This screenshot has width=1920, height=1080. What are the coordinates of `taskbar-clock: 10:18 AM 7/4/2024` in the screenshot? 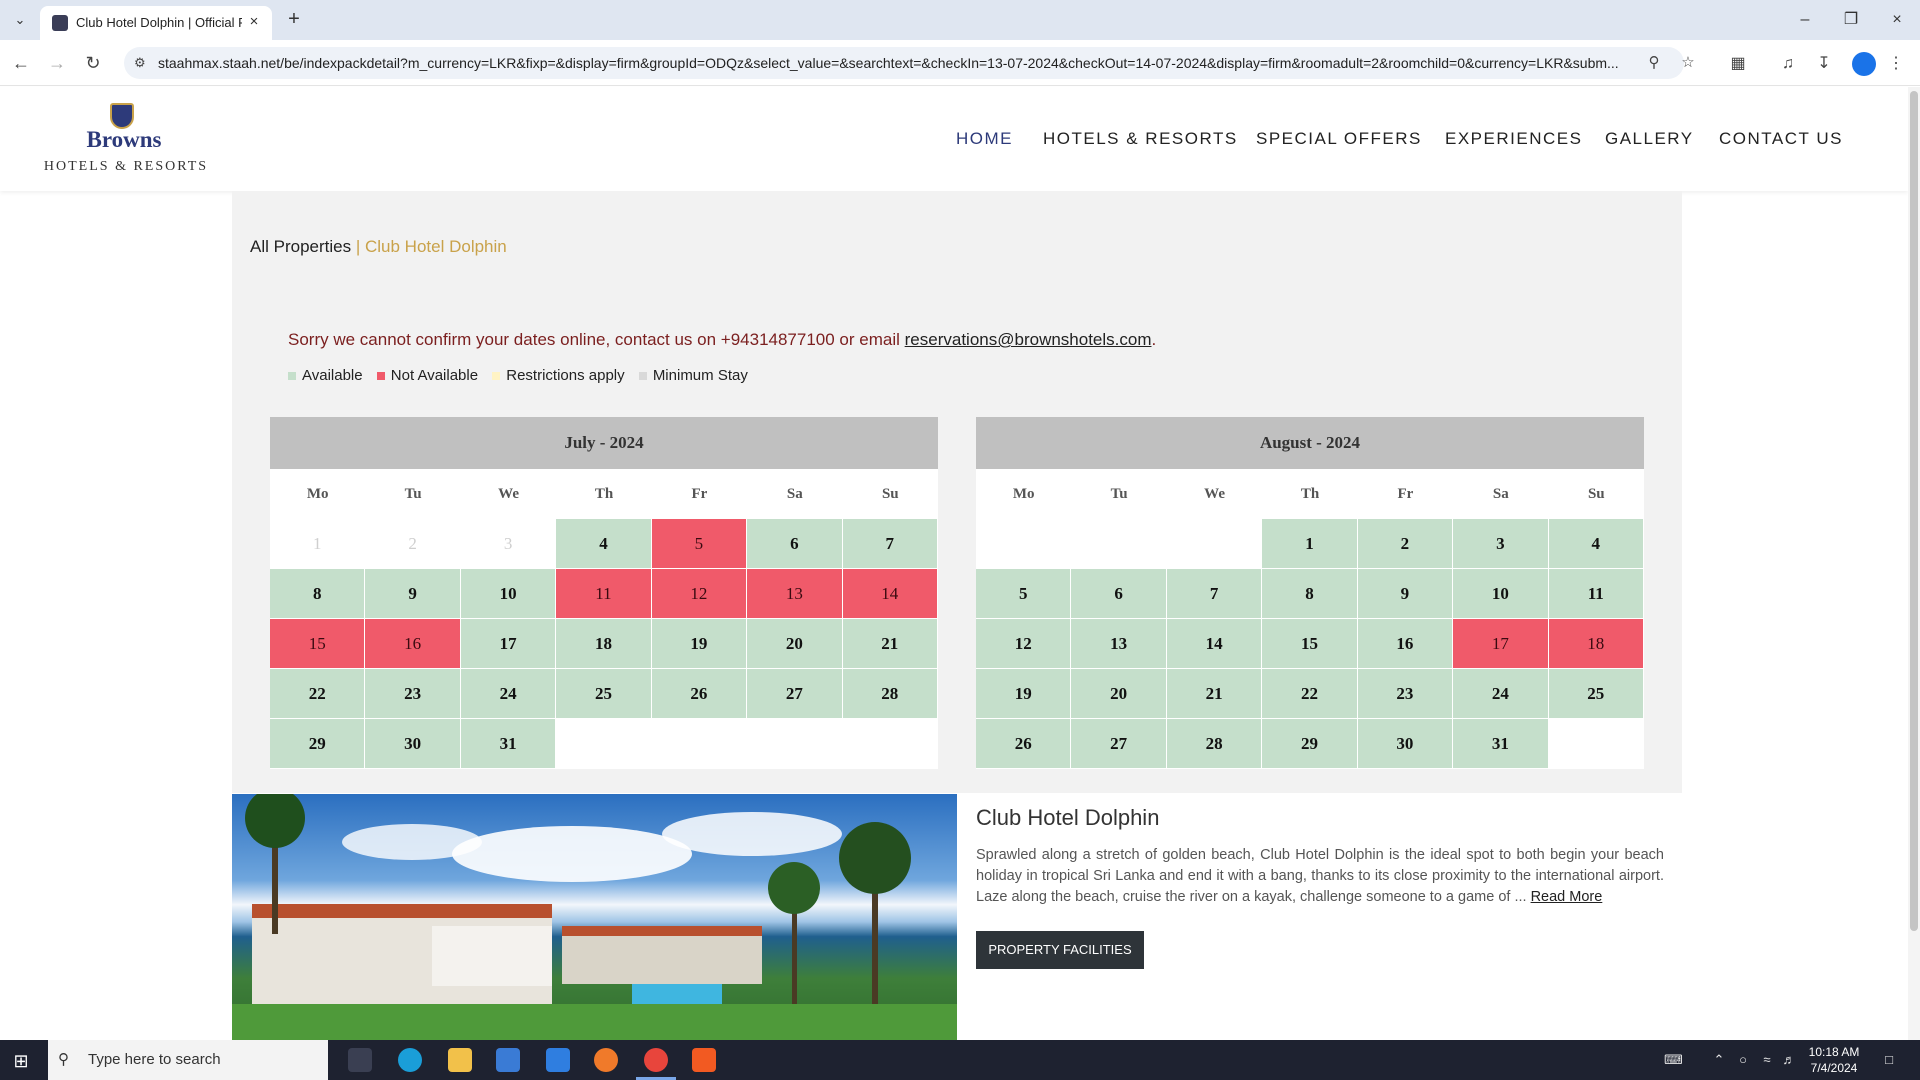 It's located at (1834, 1060).